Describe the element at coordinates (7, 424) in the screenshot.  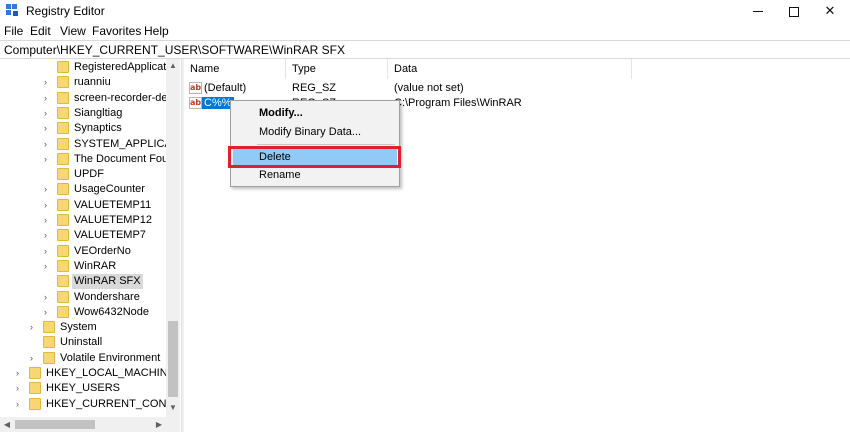
I see `scroll-left-icon: ◀` at that location.